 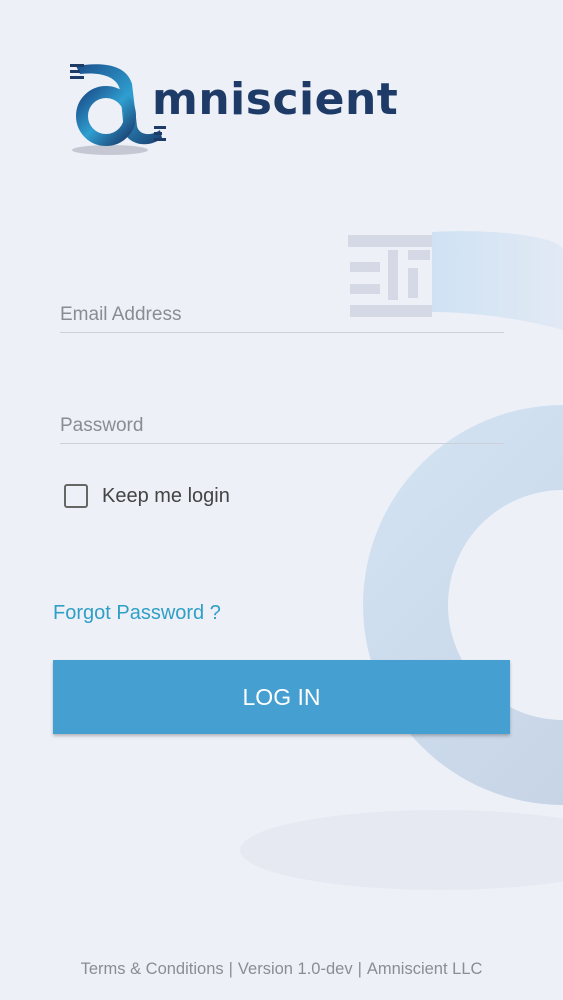 What do you see at coordinates (282, 315) in the screenshot?
I see `email-field` at bounding box center [282, 315].